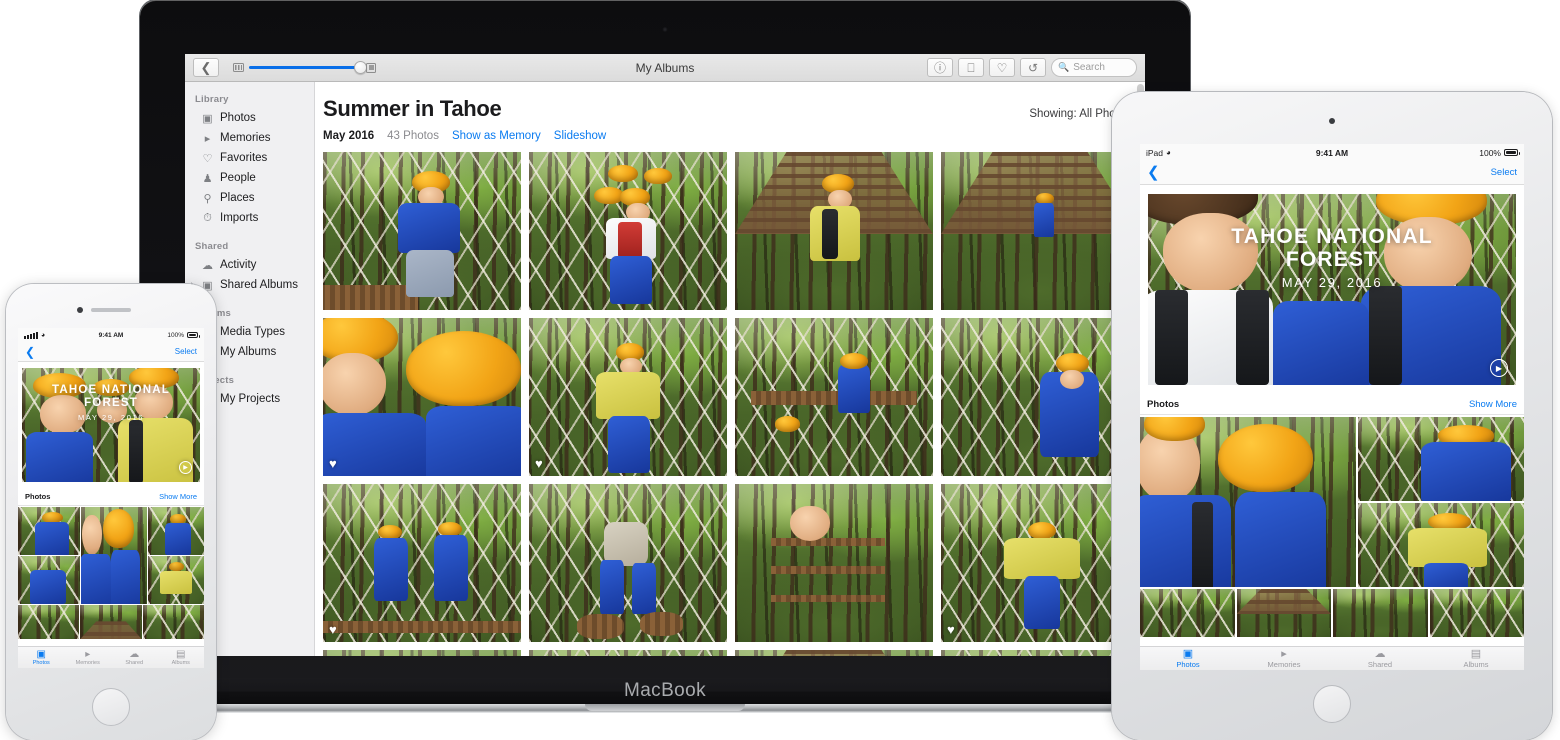  I want to click on ipad-tab-bar: ▣ Photos ▸ Memories ☁ Shared ▤ Albums, so click(1332, 658).